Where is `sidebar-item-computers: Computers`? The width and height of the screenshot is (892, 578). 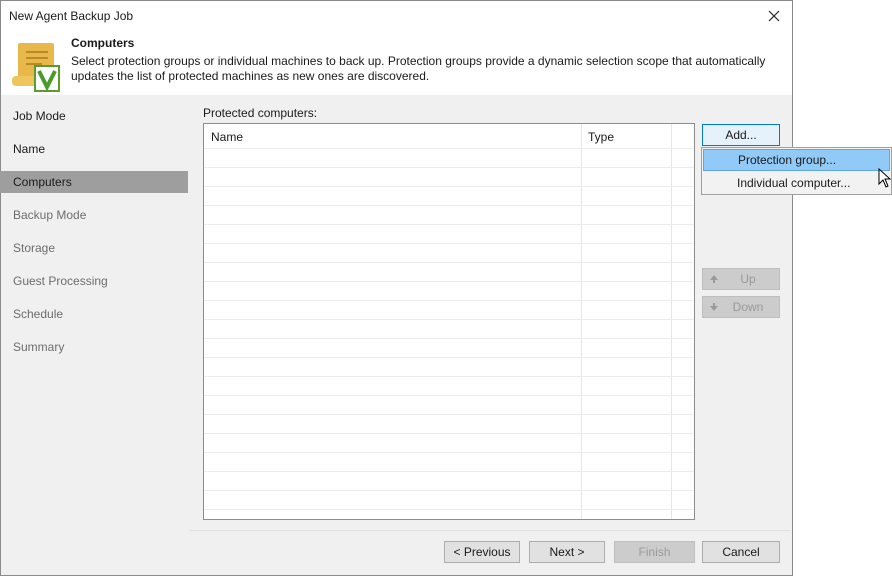 sidebar-item-computers: Computers is located at coordinates (94, 182).